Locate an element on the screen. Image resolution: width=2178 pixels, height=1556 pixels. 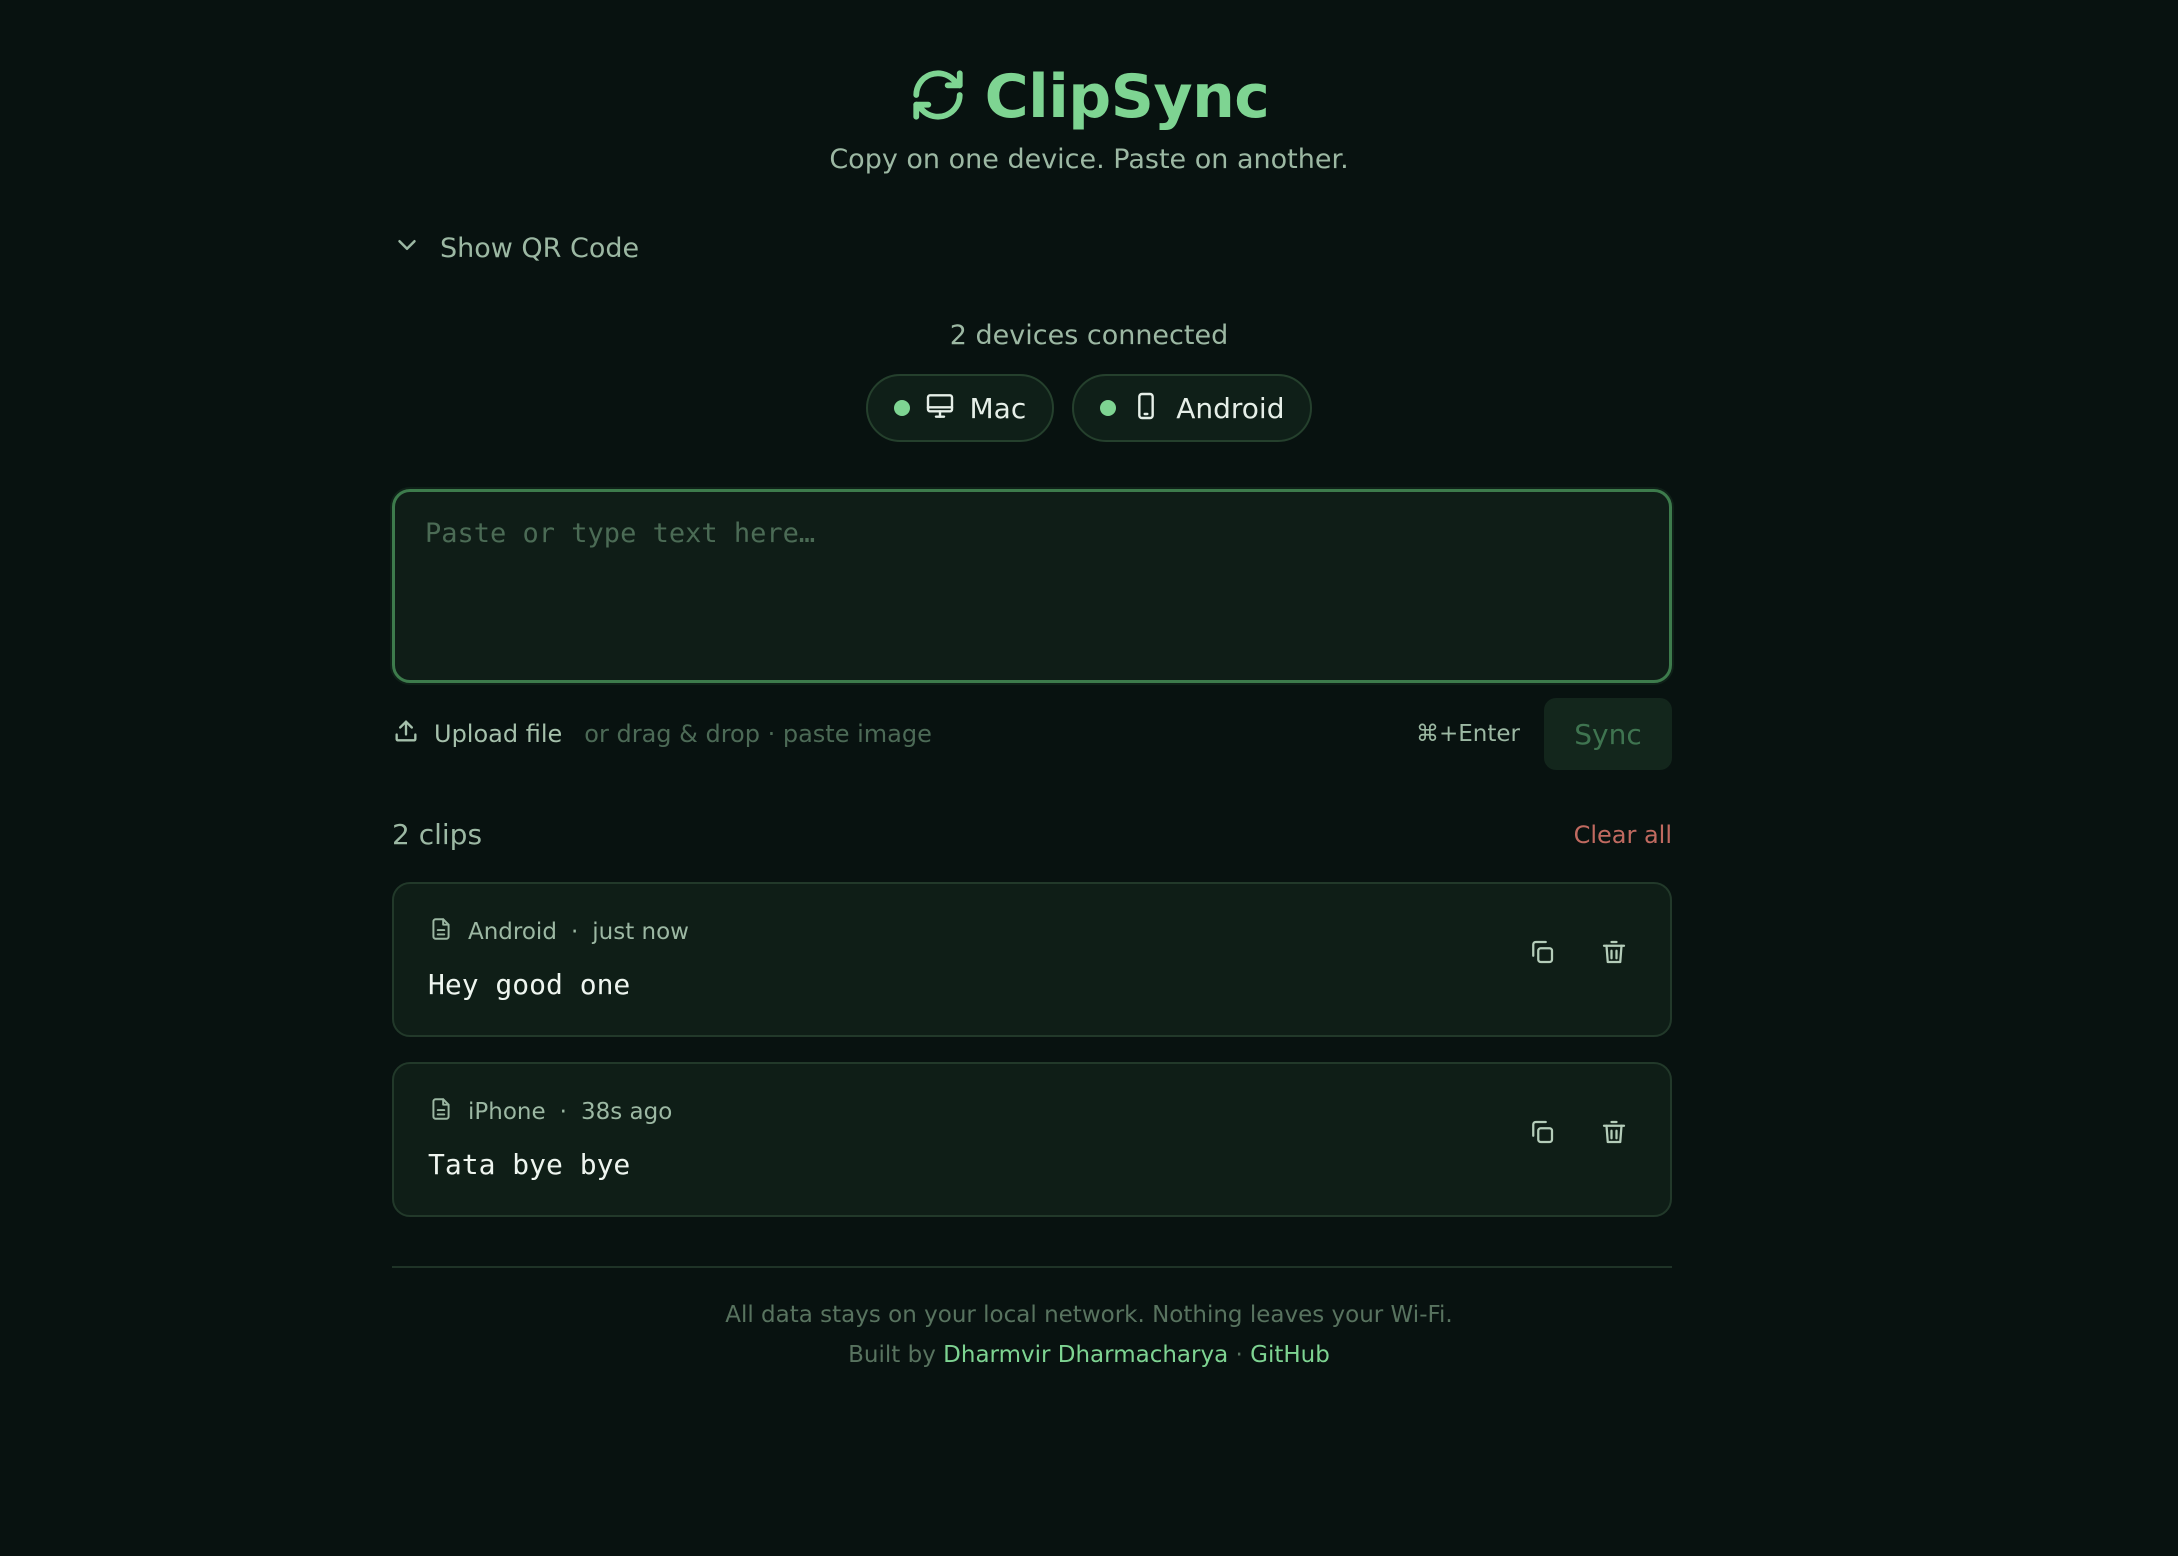
devices-count: 2 devices connected is located at coordinates (1089, 335).